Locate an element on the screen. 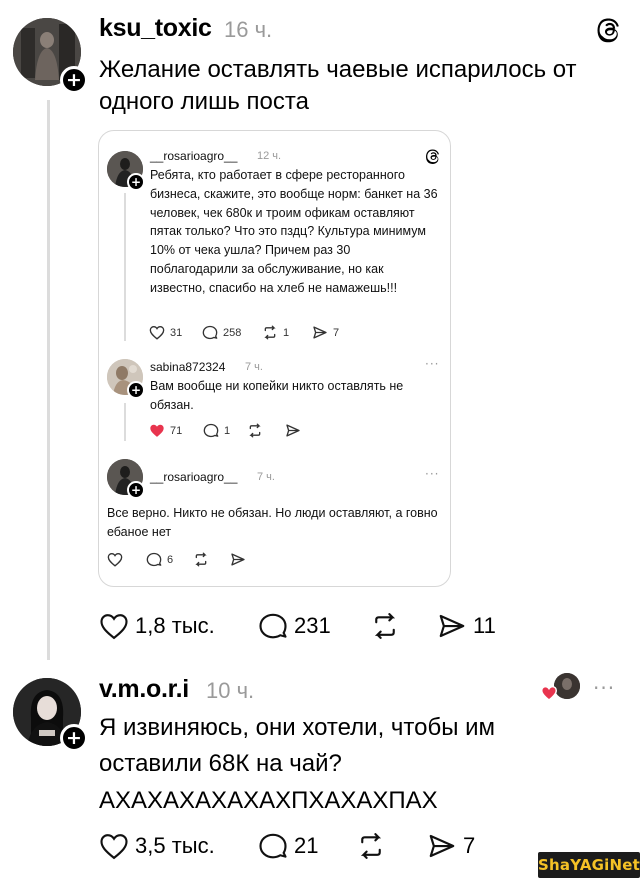  like-button: 1,8 тыс. is located at coordinates (157, 626).